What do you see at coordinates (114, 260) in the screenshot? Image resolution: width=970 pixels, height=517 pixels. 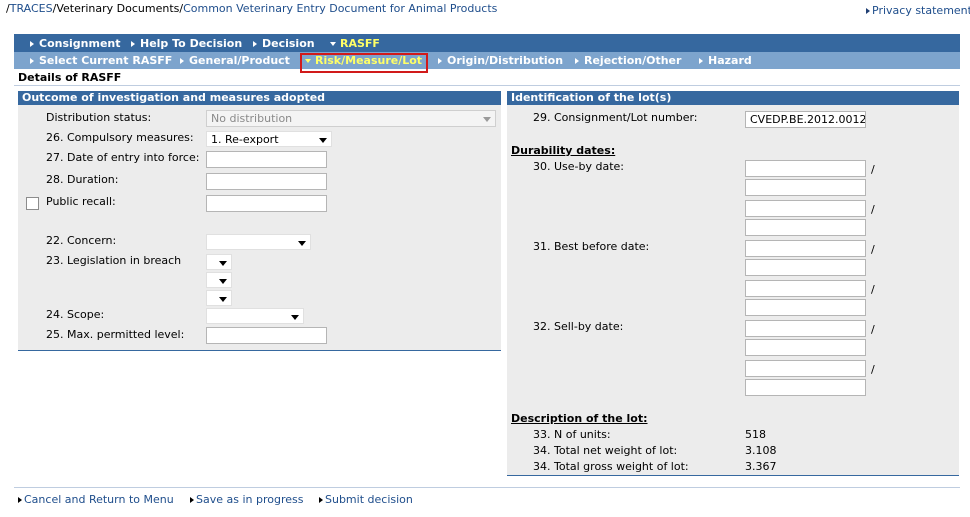 I see `legislation-label: 23. Legislation in breach` at bounding box center [114, 260].